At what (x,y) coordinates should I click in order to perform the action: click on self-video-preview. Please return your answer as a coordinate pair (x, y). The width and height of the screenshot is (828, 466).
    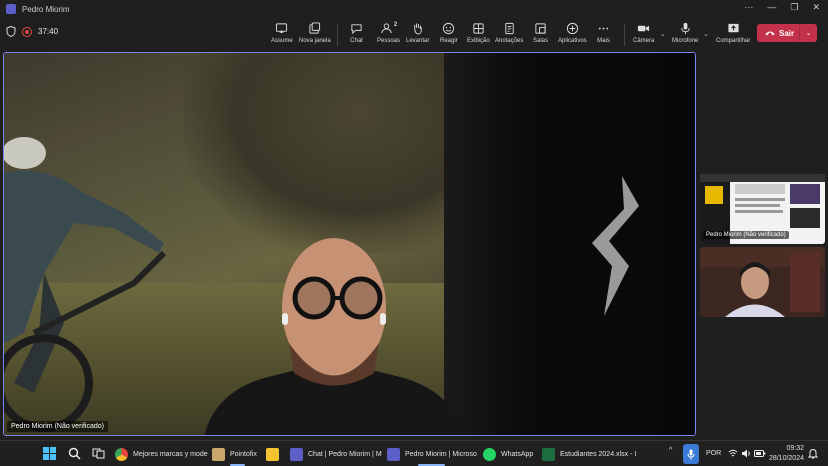
    Looking at the image, I should click on (762, 282).